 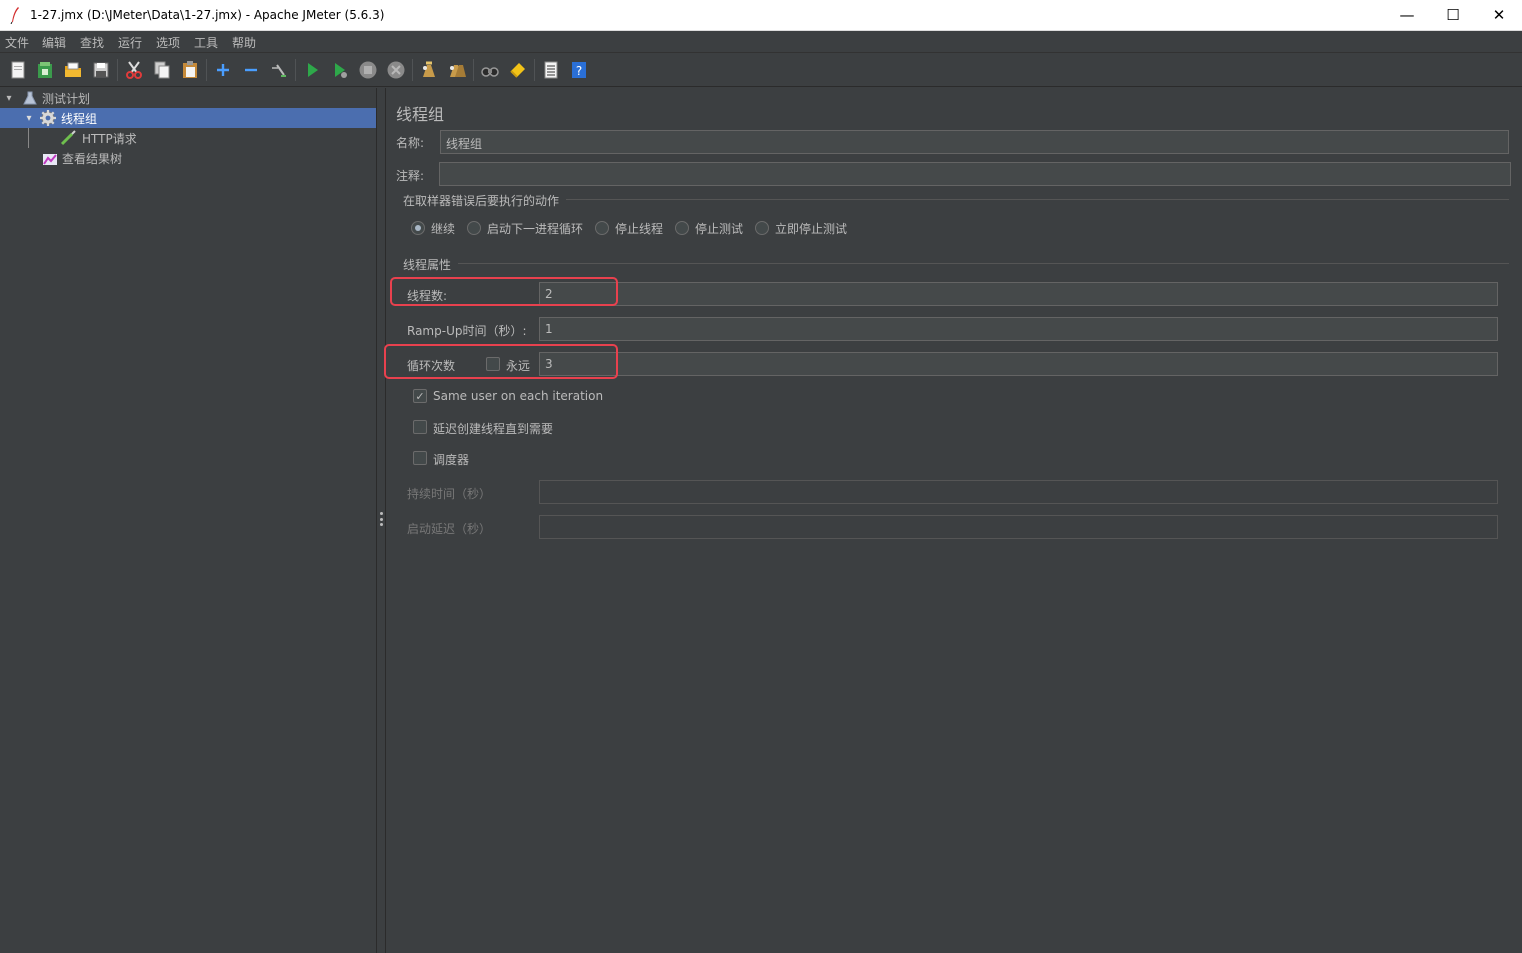 I want to click on radio-stop-test-now-label: 立即停止测试, so click(x=811, y=229).